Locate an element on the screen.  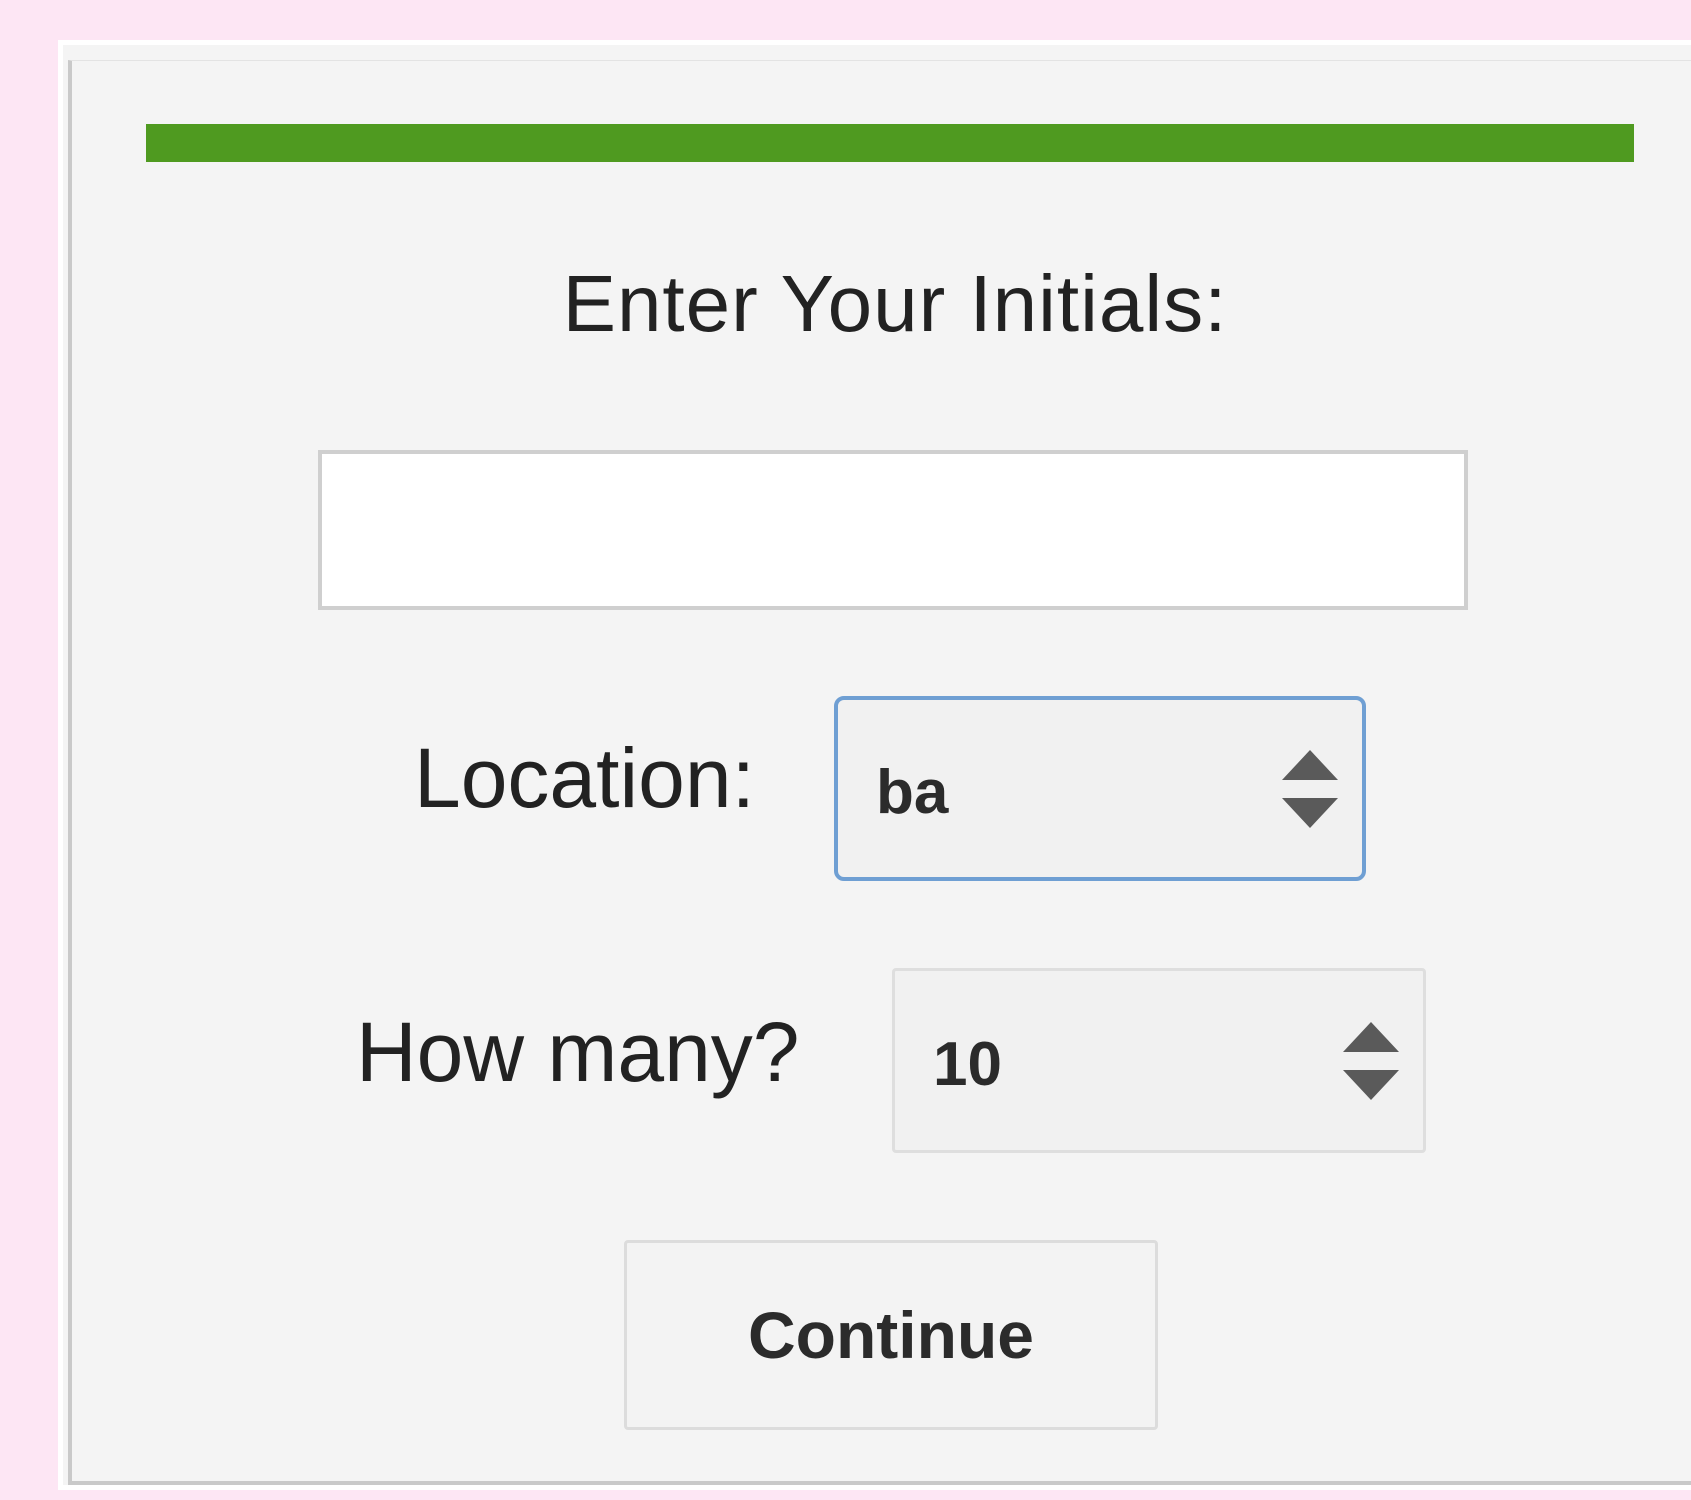
continue-button: Continue is located at coordinates (891, 1335).